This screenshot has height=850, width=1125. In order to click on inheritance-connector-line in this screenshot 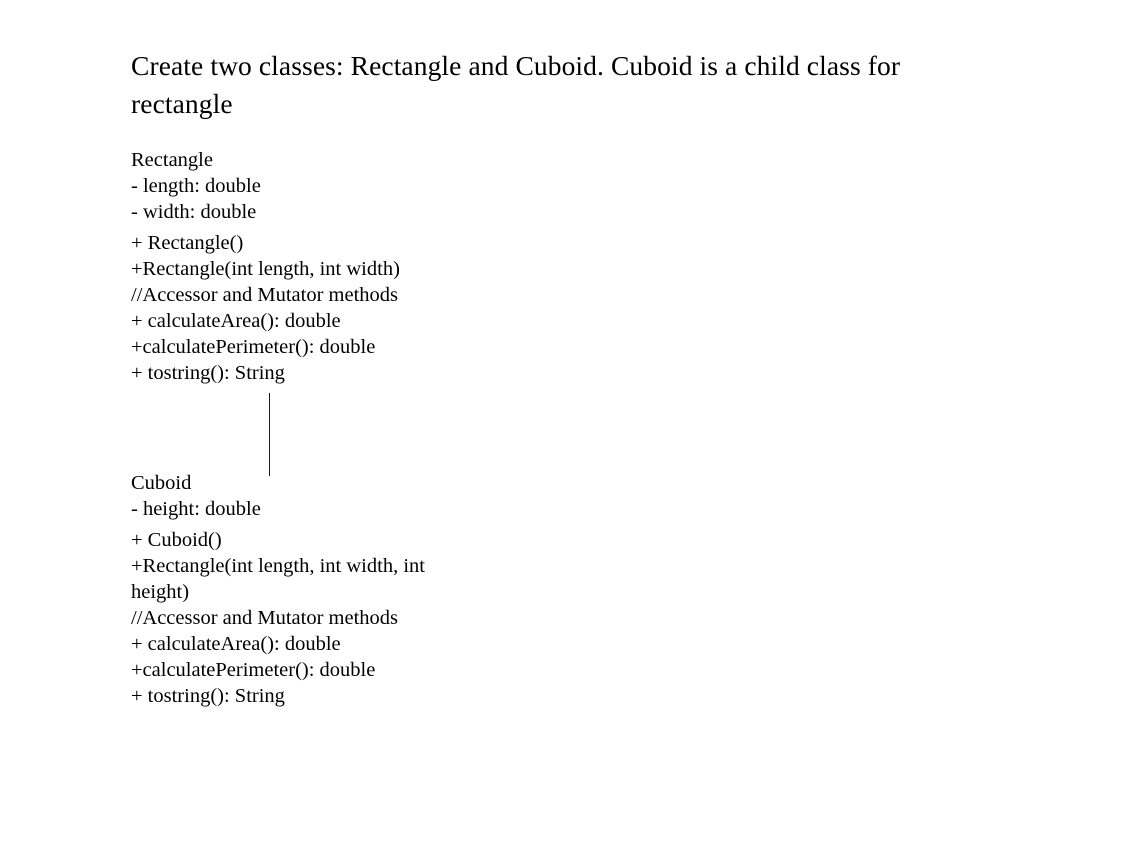, I will do `click(269, 434)`.